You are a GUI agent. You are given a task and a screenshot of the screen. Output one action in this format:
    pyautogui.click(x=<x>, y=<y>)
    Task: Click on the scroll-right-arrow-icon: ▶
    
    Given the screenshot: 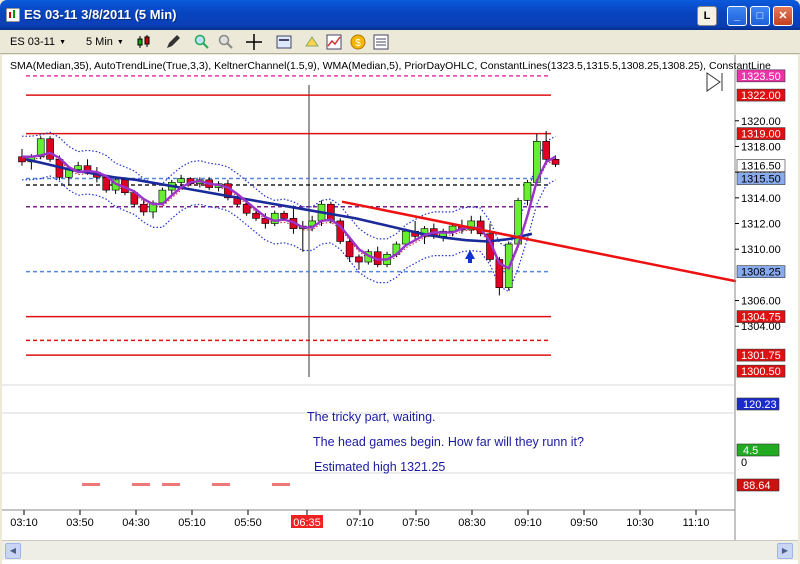 What is the action you would take?
    pyautogui.click(x=785, y=551)
    